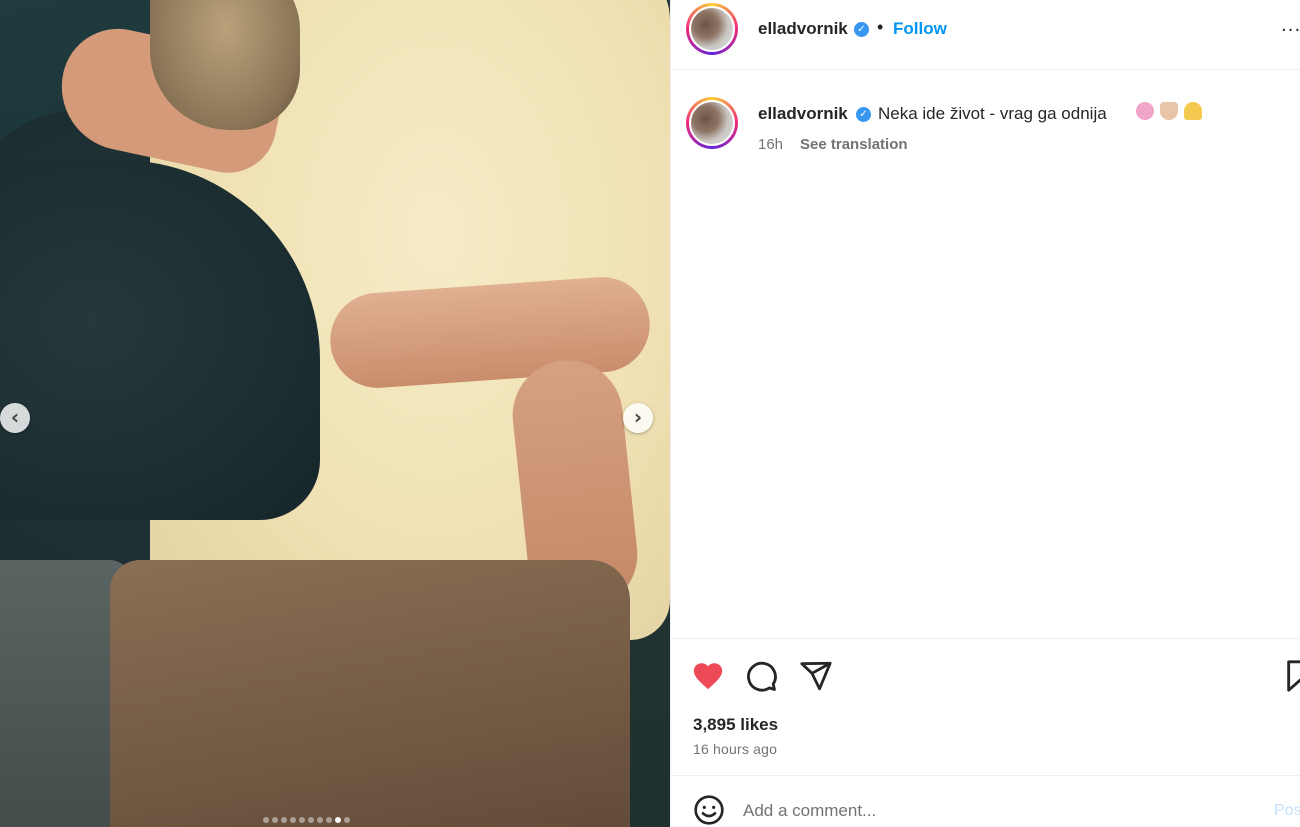  I want to click on caption-username: elladvornik, so click(803, 114).